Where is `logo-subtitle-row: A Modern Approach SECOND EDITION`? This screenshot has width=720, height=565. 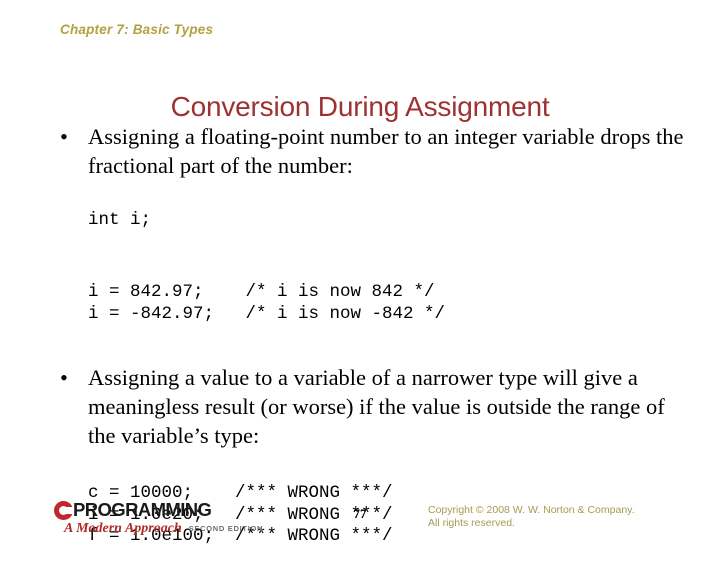 logo-subtitle-row: A Modern Approach SECOND EDITION is located at coordinates (163, 528).